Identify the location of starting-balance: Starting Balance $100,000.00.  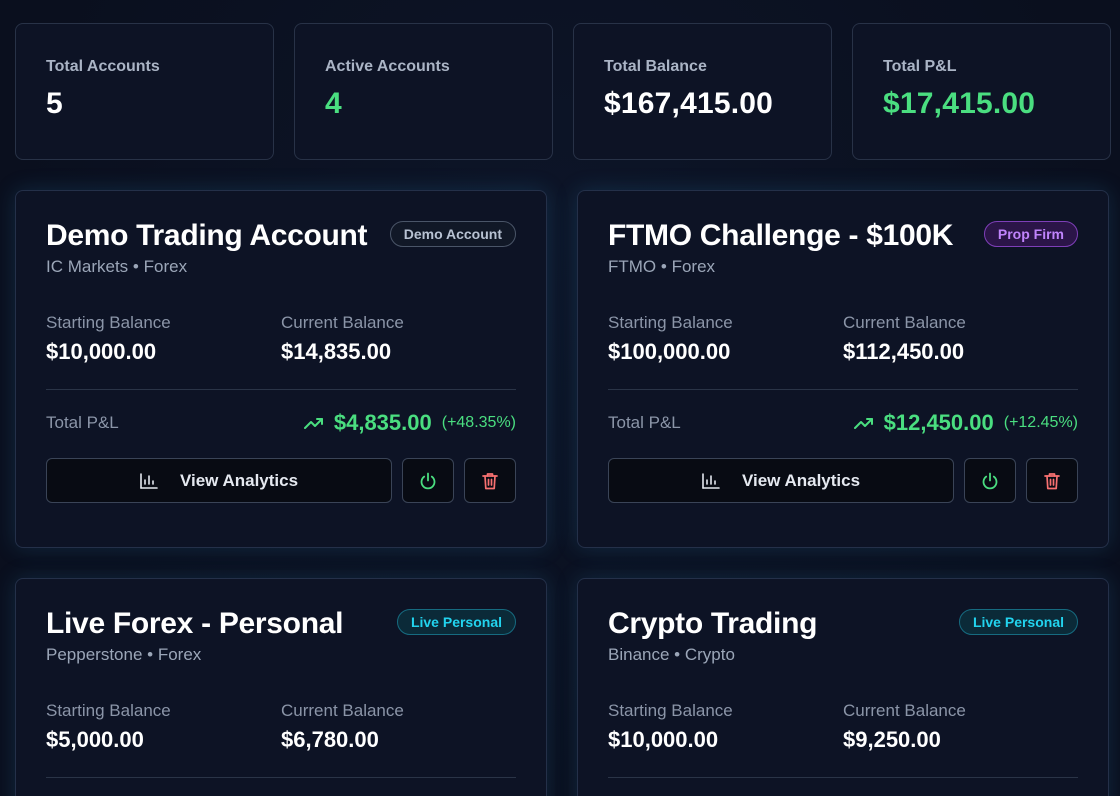
(725, 339).